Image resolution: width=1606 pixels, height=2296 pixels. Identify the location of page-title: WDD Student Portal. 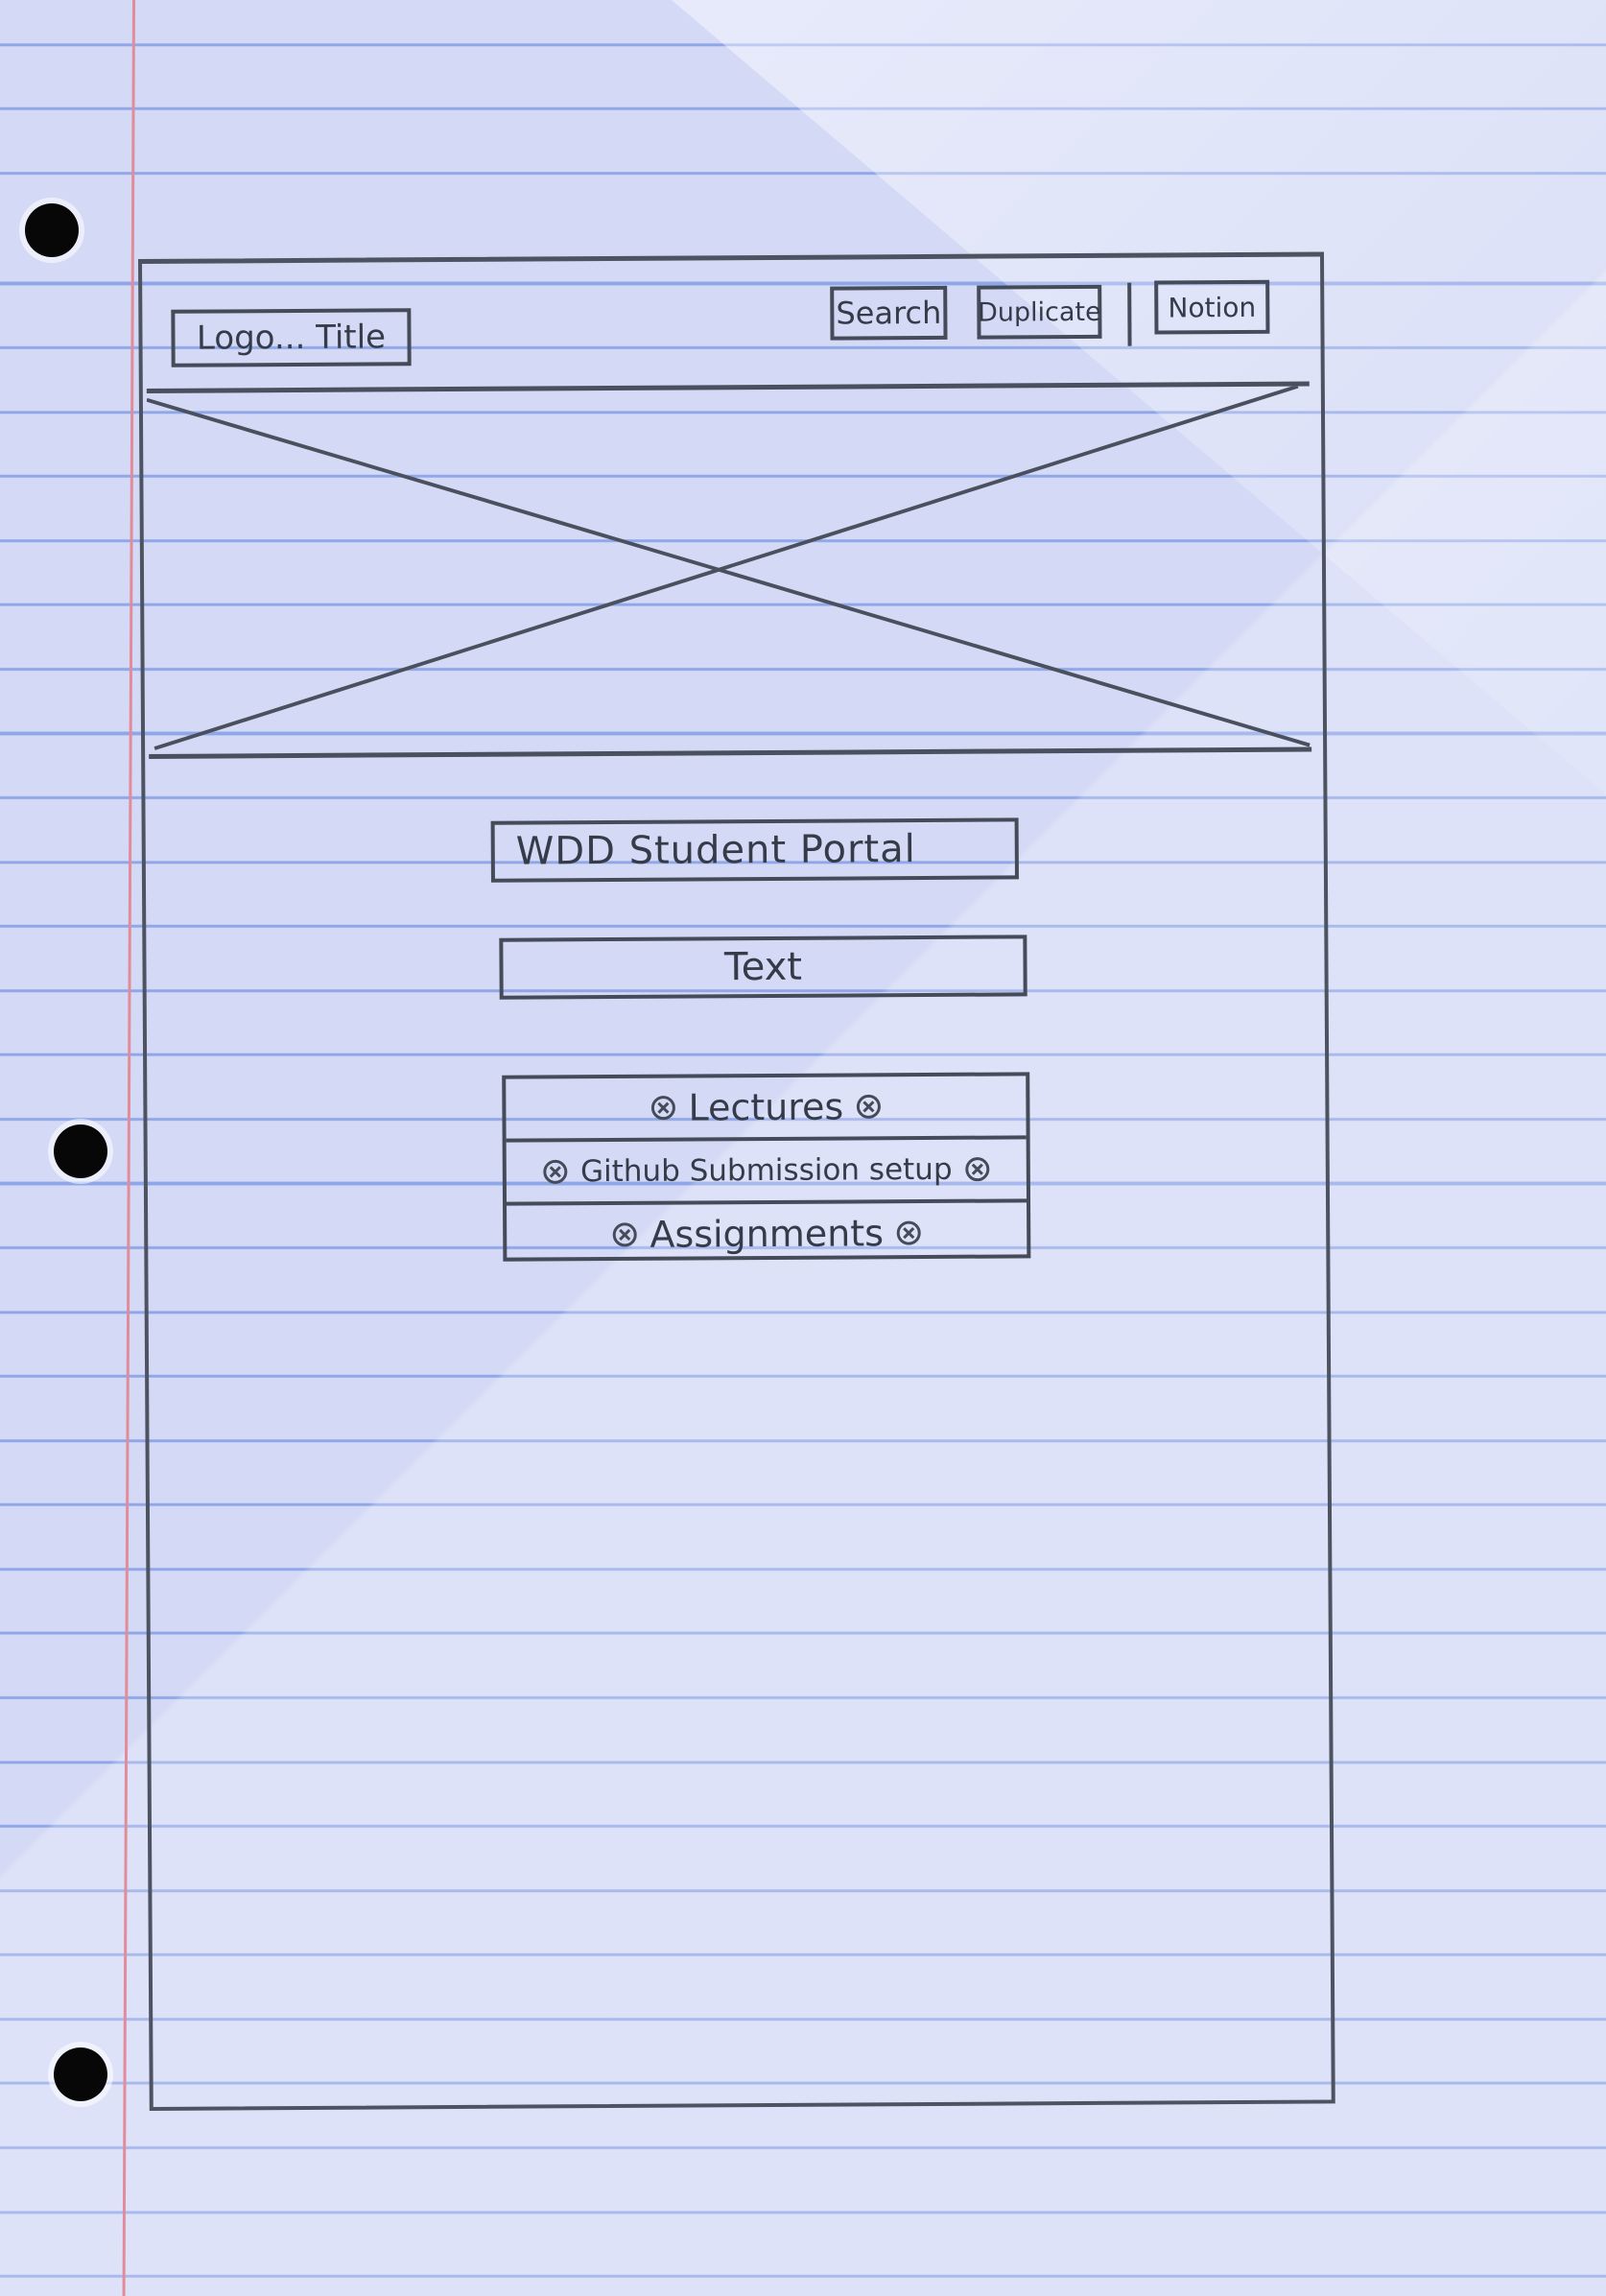
(754, 850).